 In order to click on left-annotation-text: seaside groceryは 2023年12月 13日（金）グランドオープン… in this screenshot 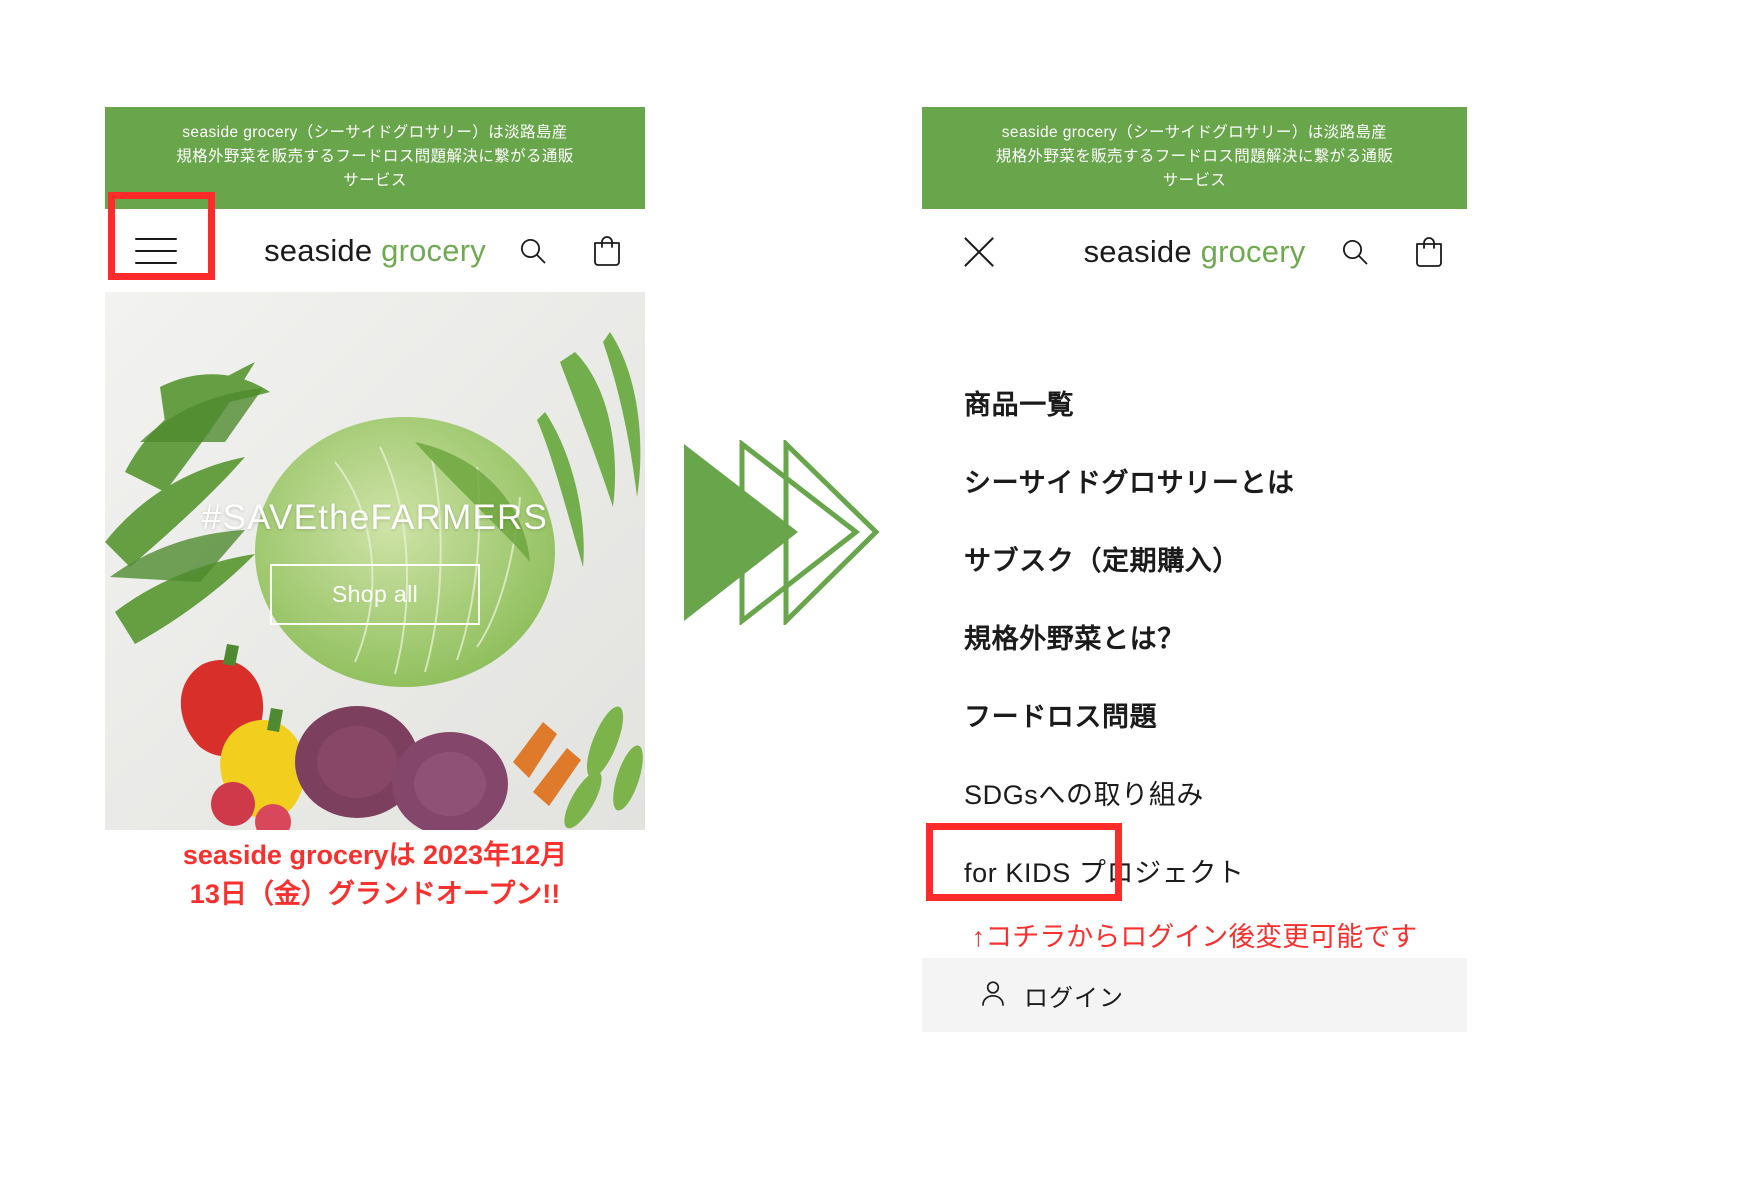, I will do `click(375, 875)`.